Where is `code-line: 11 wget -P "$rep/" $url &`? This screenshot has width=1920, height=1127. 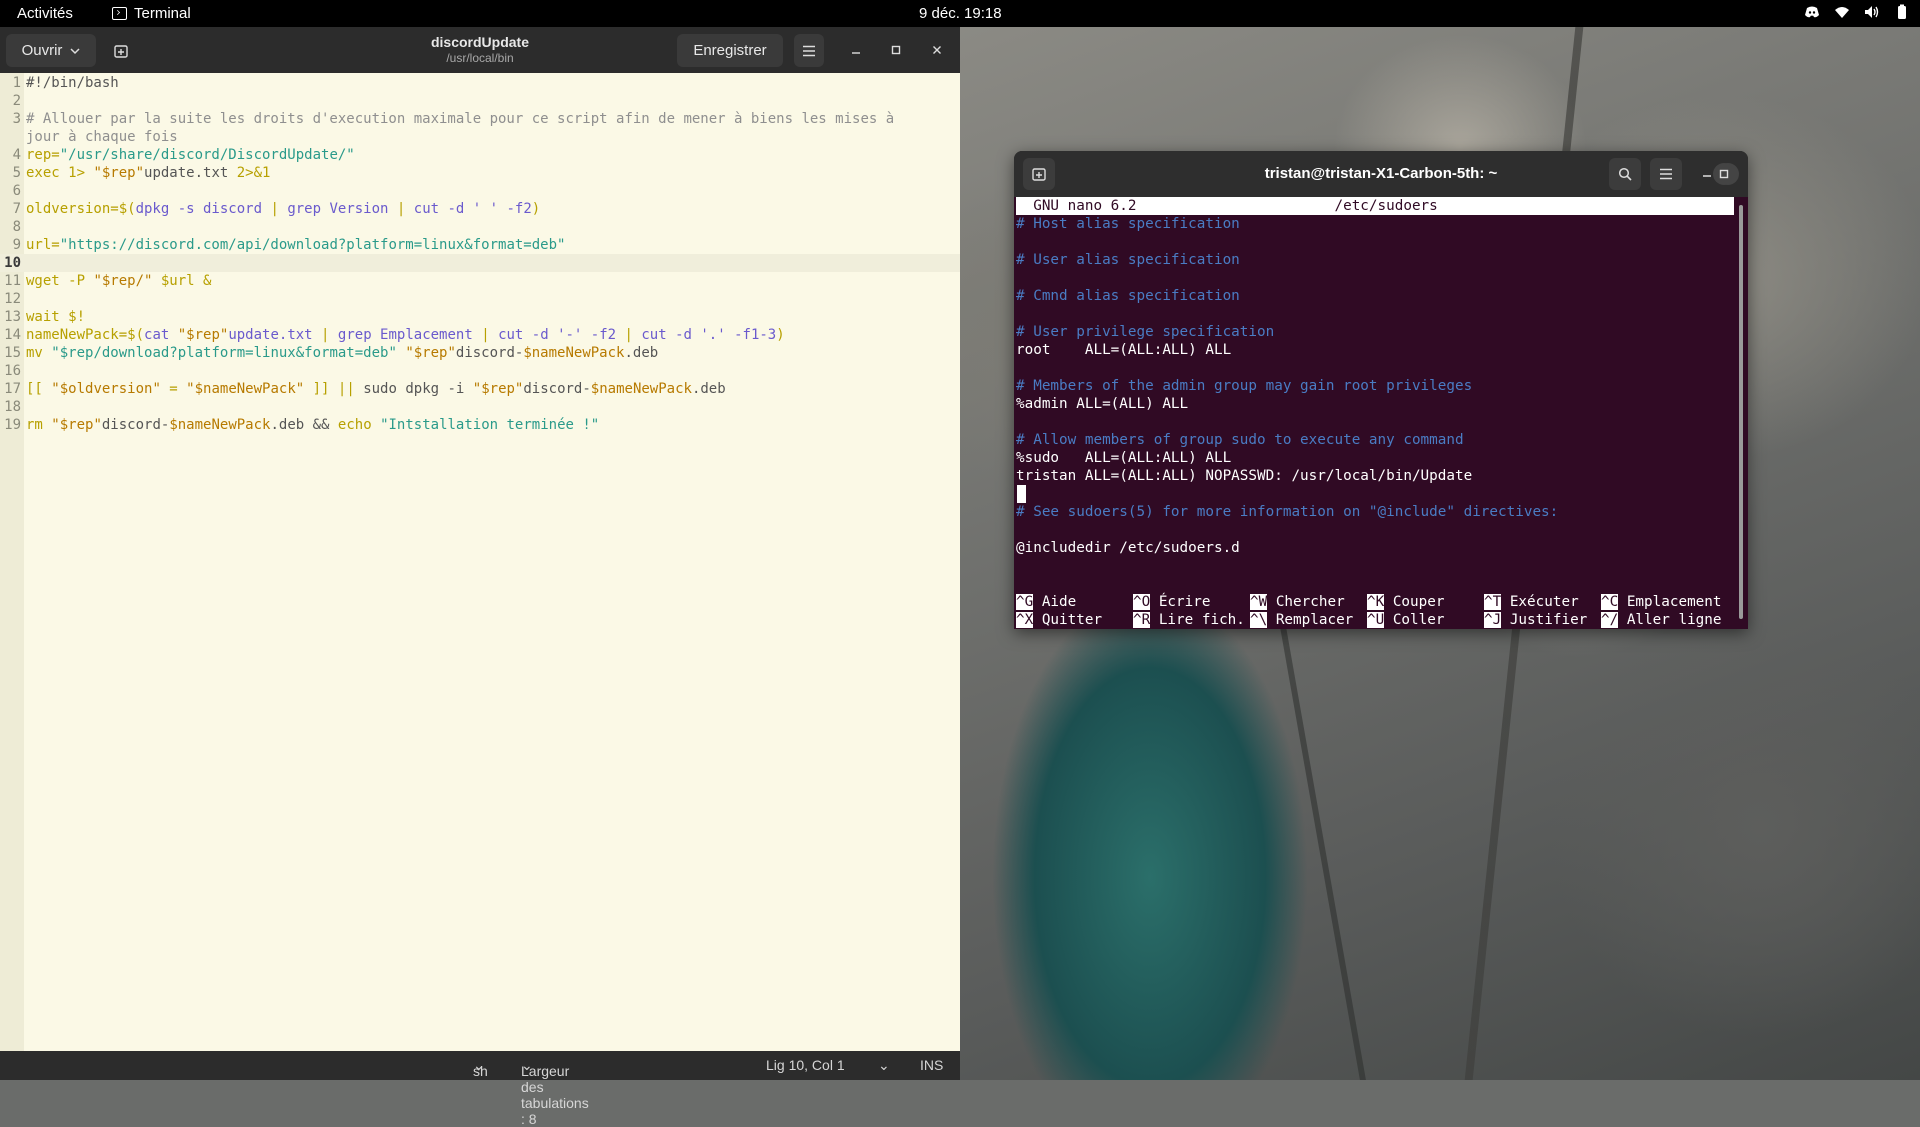 code-line: 11 wget -P "$rep/" $url & is located at coordinates (480, 281).